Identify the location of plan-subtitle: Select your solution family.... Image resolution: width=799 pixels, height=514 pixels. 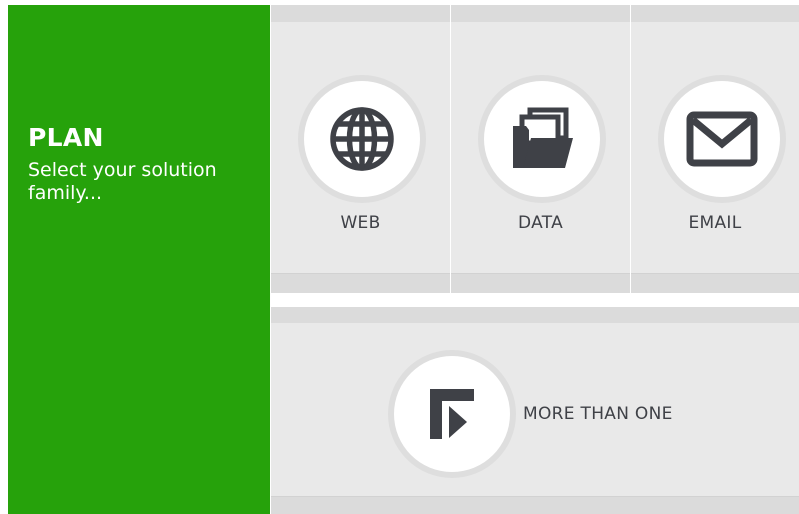
(122, 181).